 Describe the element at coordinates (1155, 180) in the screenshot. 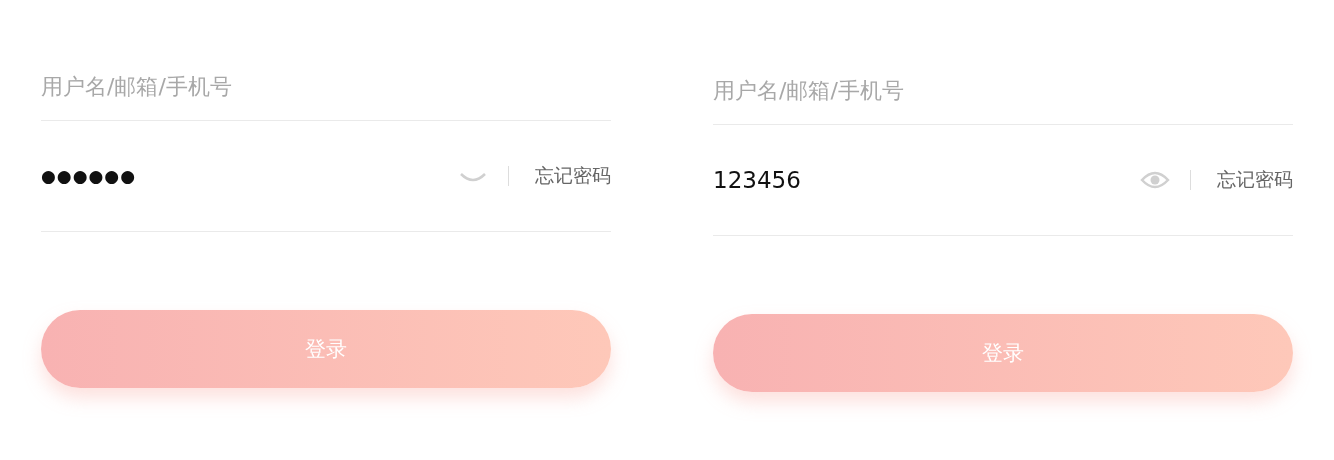

I see `eye-icon` at that location.